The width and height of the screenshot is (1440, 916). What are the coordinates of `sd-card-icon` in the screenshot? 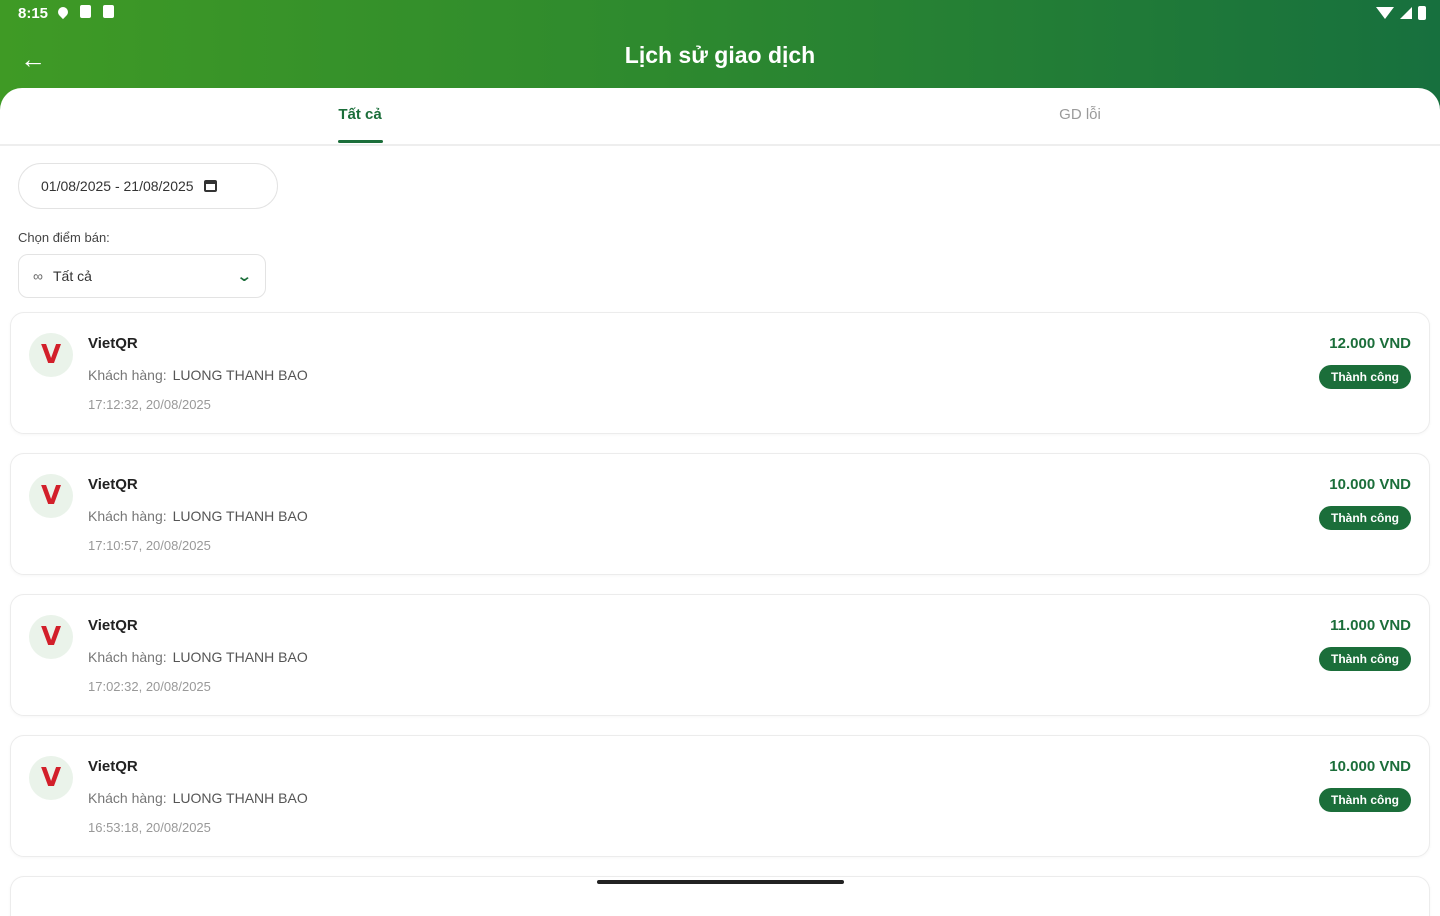 It's located at (85, 11).